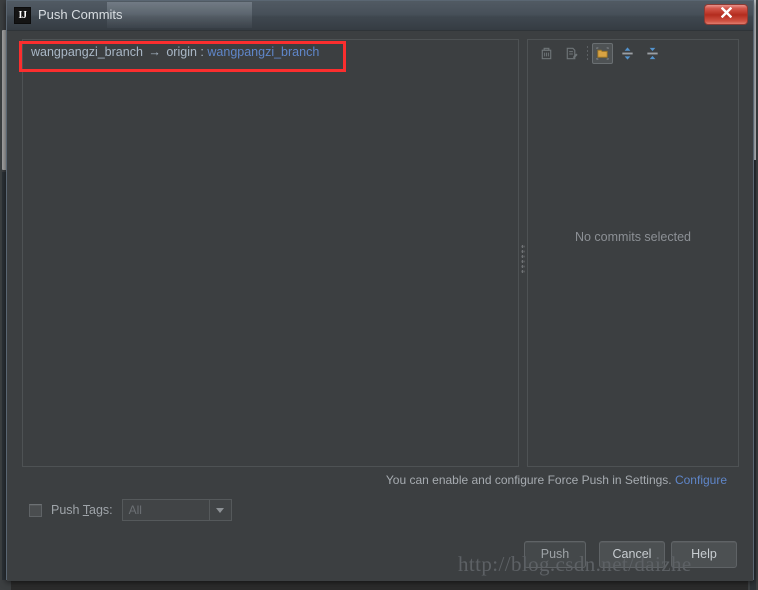 Image resolution: width=758 pixels, height=590 pixels. I want to click on collapse-all-glyph, so click(652, 53).